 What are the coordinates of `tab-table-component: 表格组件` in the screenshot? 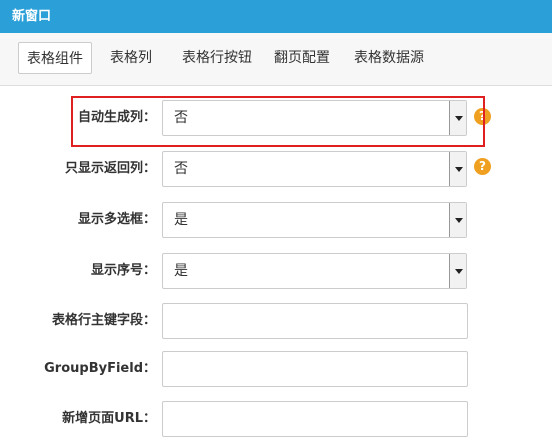 It's located at (55, 58).